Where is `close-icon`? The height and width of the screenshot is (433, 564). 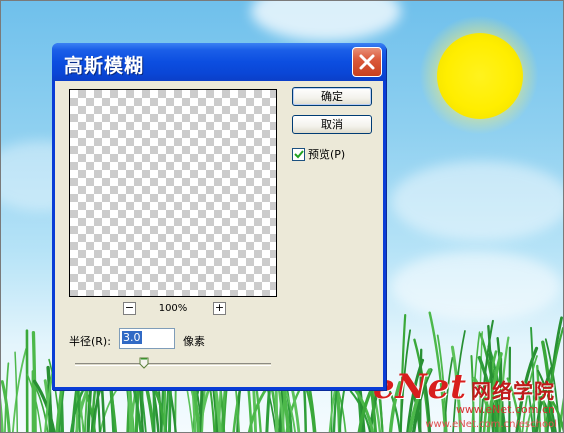
close-icon is located at coordinates (367, 62).